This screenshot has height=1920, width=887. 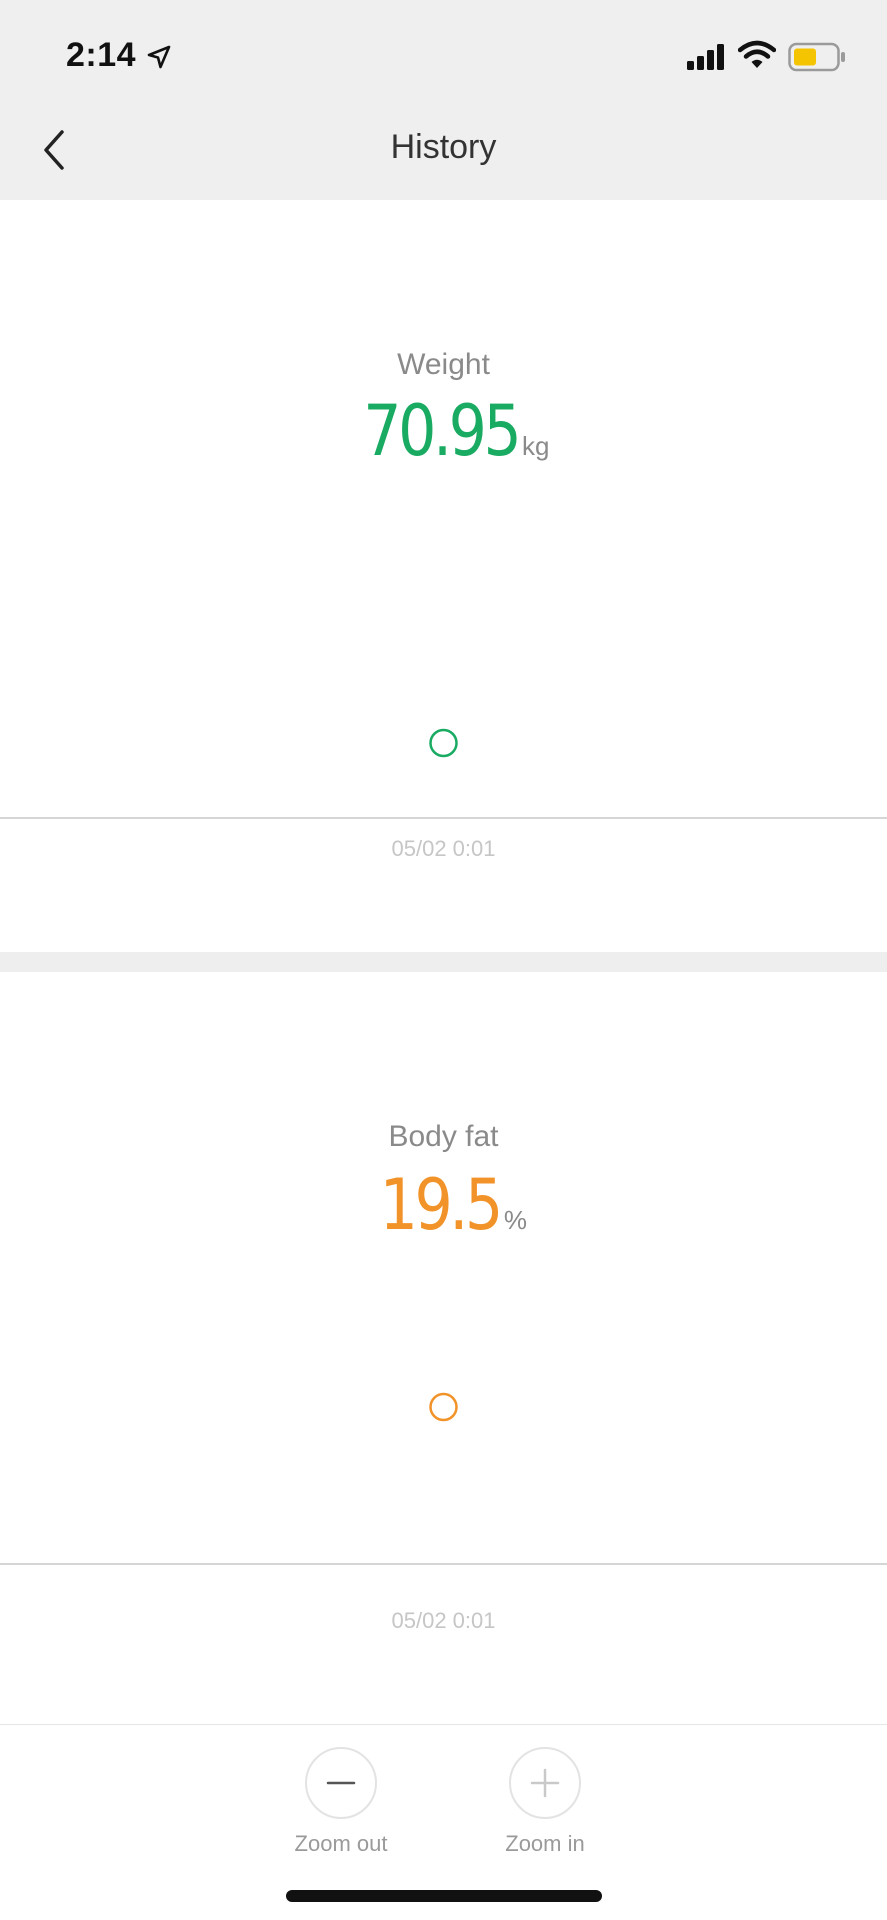 What do you see at coordinates (443, 1407) in the screenshot?
I see `body-fat-data-point` at bounding box center [443, 1407].